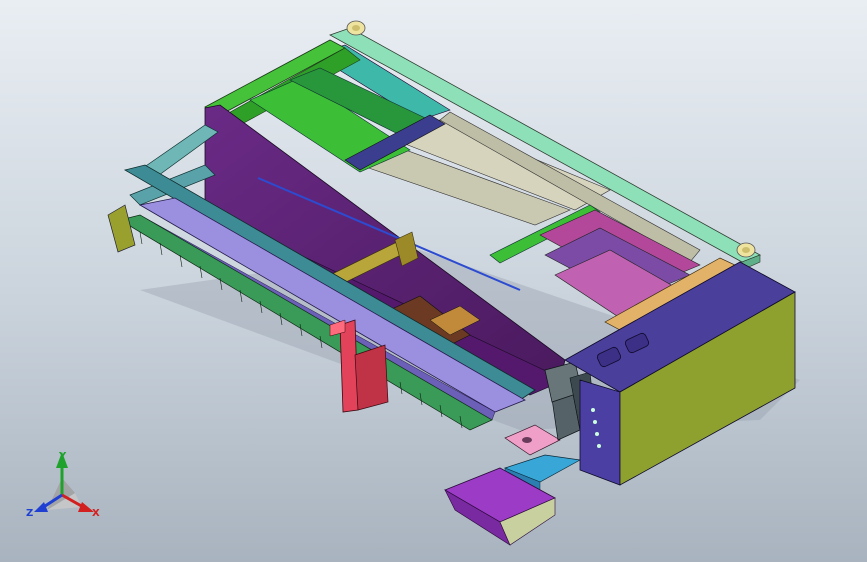 Image resolution: width=867 pixels, height=562 pixels. Describe the element at coordinates (746, 250) in the screenshot. I see `leveling-knob-right` at that location.